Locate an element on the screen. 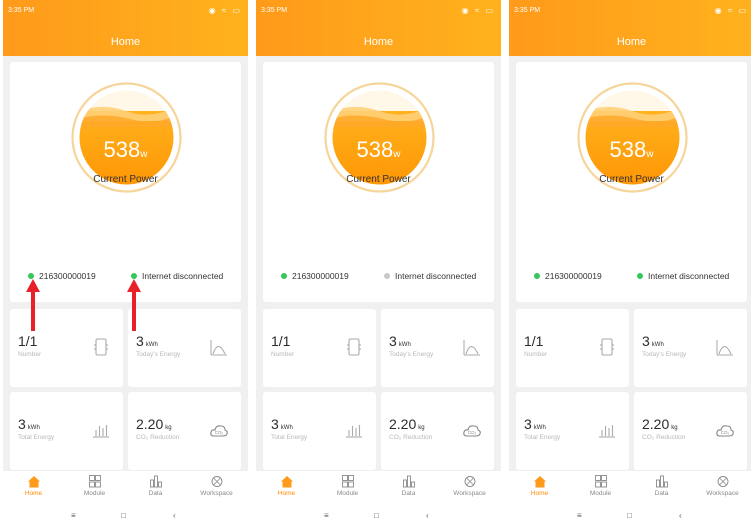 Image resolution: width=751 pixels, height=525 pixels. tab-label: Workspace is located at coordinates (722, 493).